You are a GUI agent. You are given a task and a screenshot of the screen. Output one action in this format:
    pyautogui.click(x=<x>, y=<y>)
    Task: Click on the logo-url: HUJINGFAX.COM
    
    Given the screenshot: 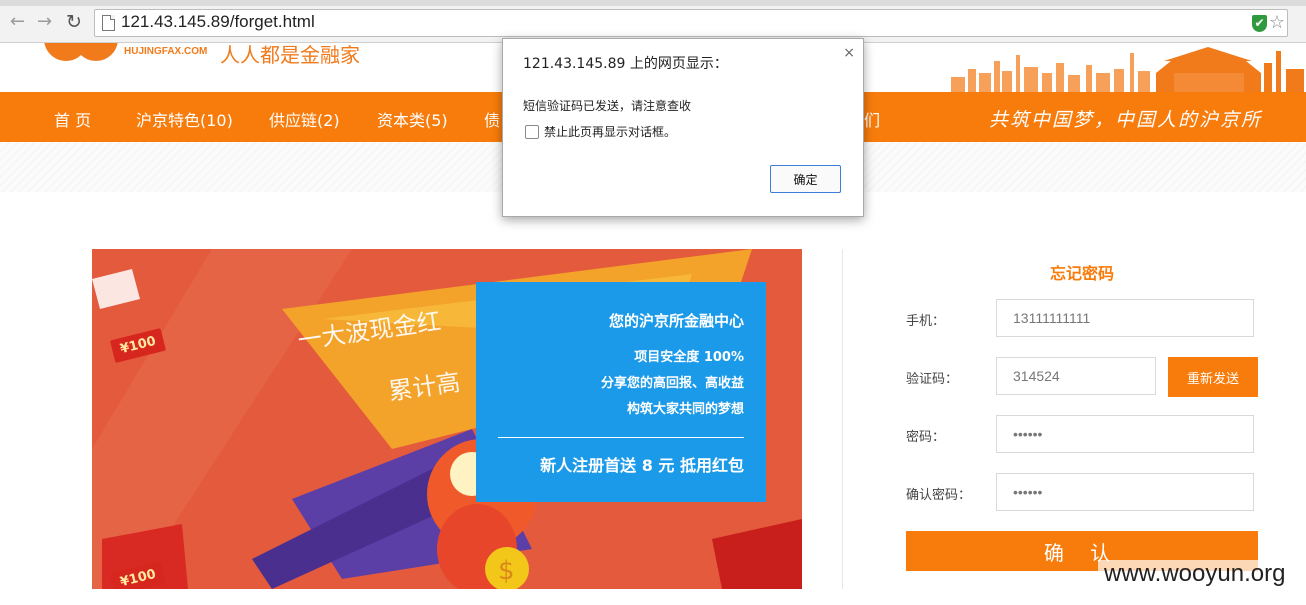 What is the action you would take?
    pyautogui.click(x=165, y=51)
    